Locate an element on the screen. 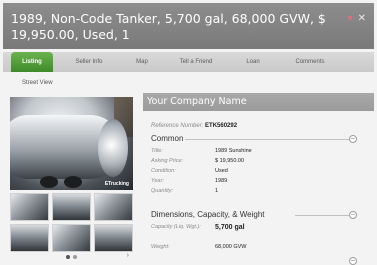 The image size is (377, 265). main-photo: ETrucking is located at coordinates (71, 143).